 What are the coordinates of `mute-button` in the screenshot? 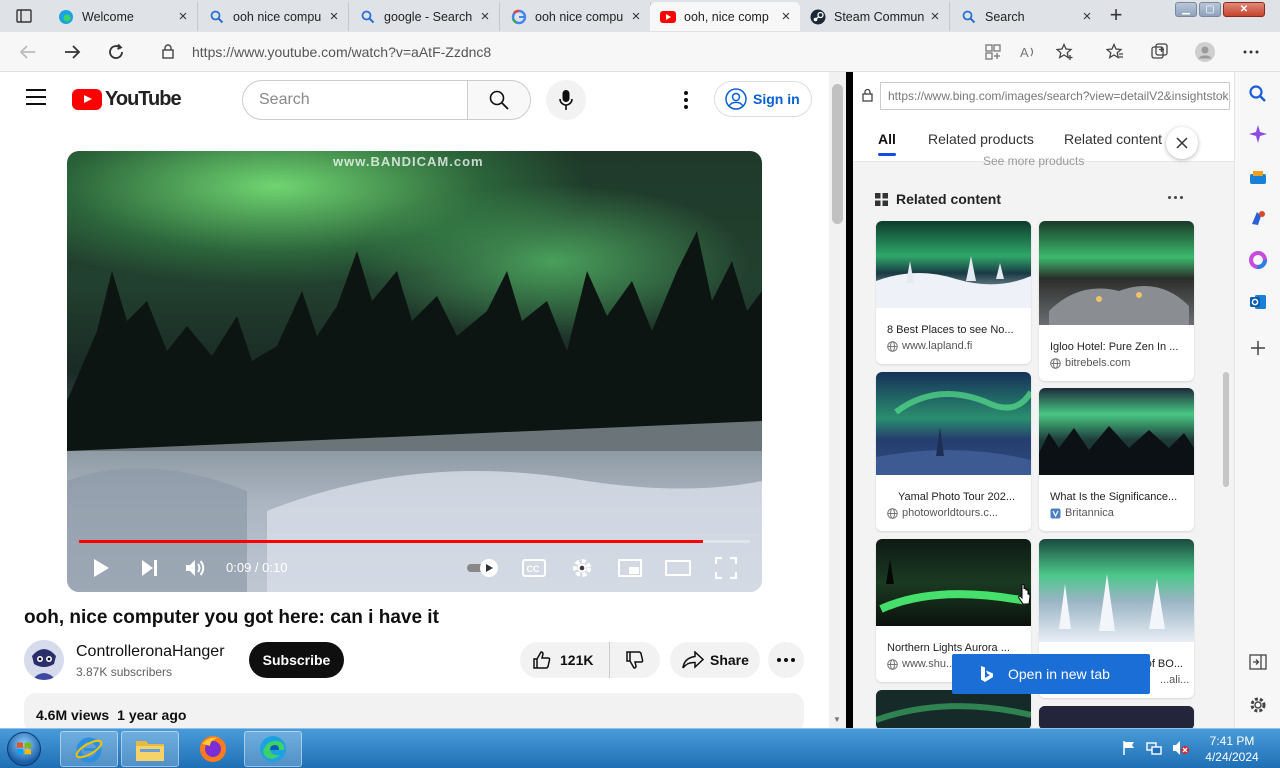 It's located at (196, 568).